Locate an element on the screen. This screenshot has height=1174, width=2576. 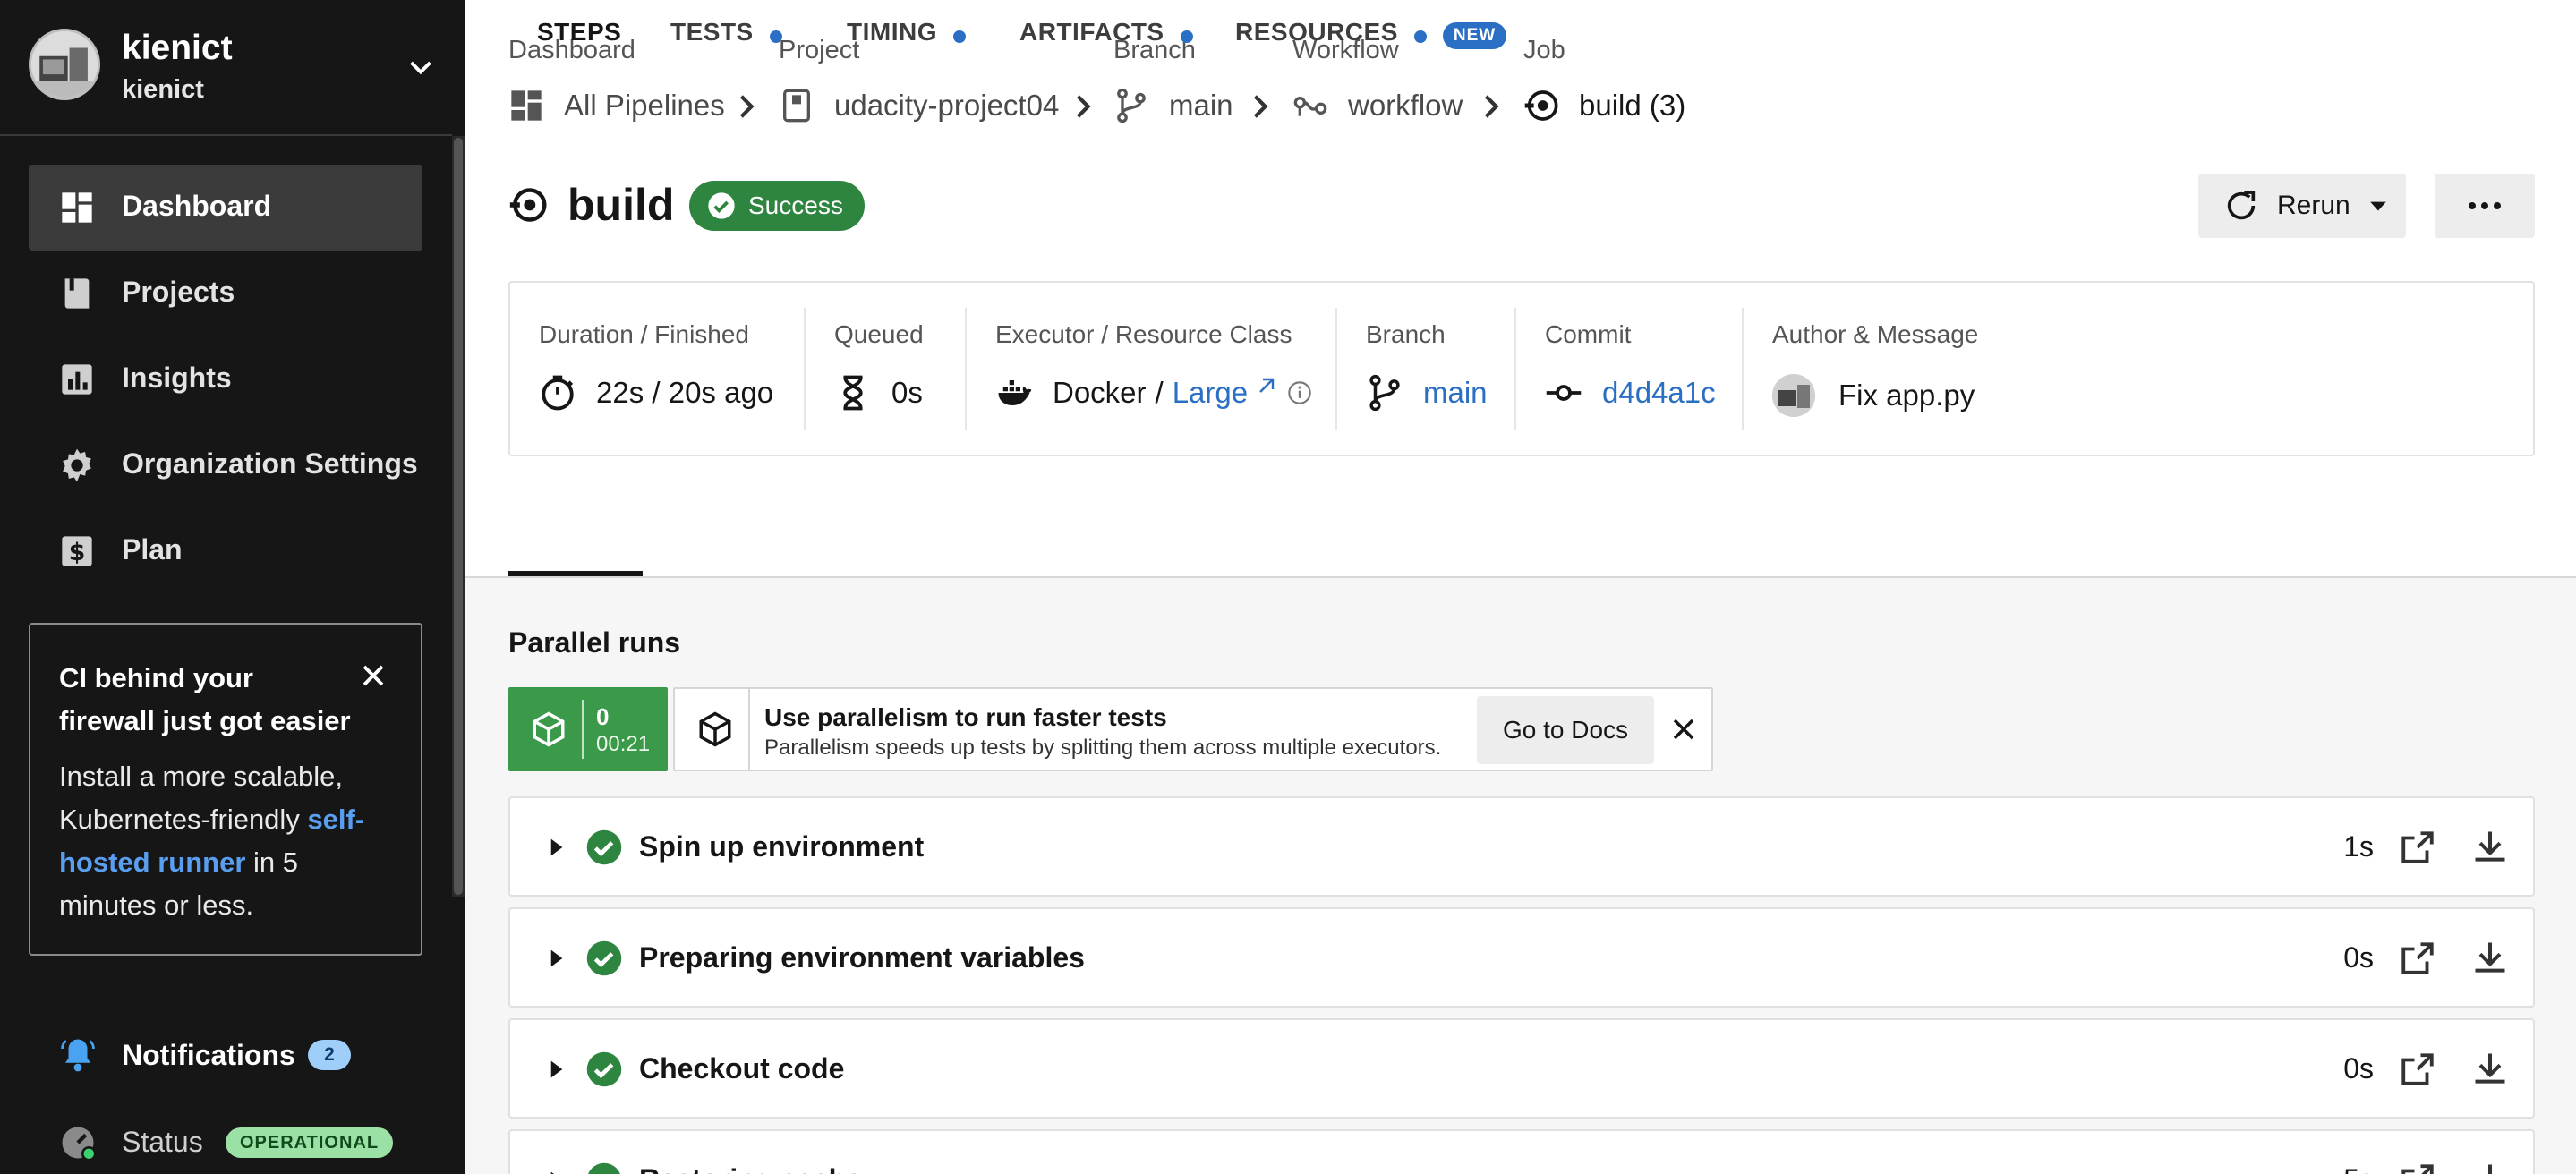
notifications-label: Notifications is located at coordinates (208, 1055).